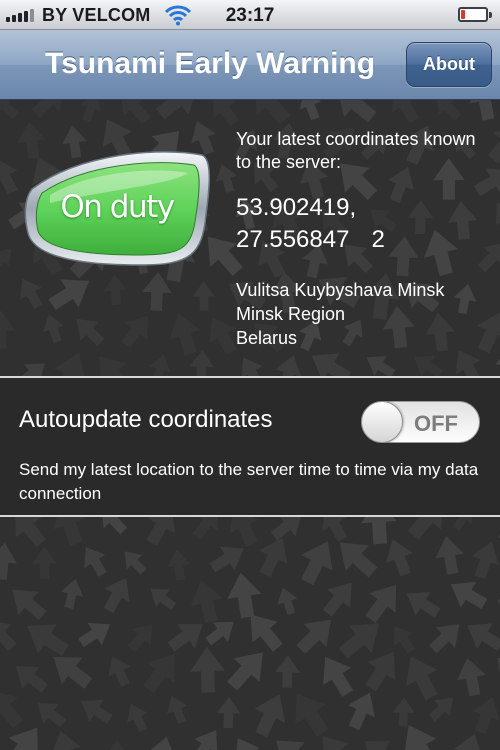  Describe the element at coordinates (475, 14) in the screenshot. I see `battery-icon` at that location.